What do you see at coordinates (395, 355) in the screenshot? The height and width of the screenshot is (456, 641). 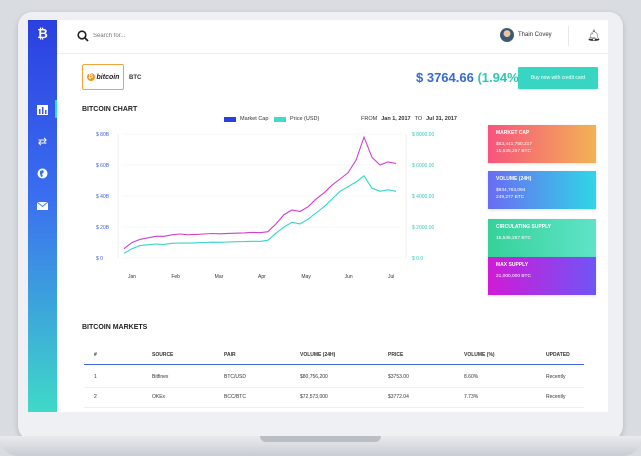 I see `table-header: PRICE` at bounding box center [395, 355].